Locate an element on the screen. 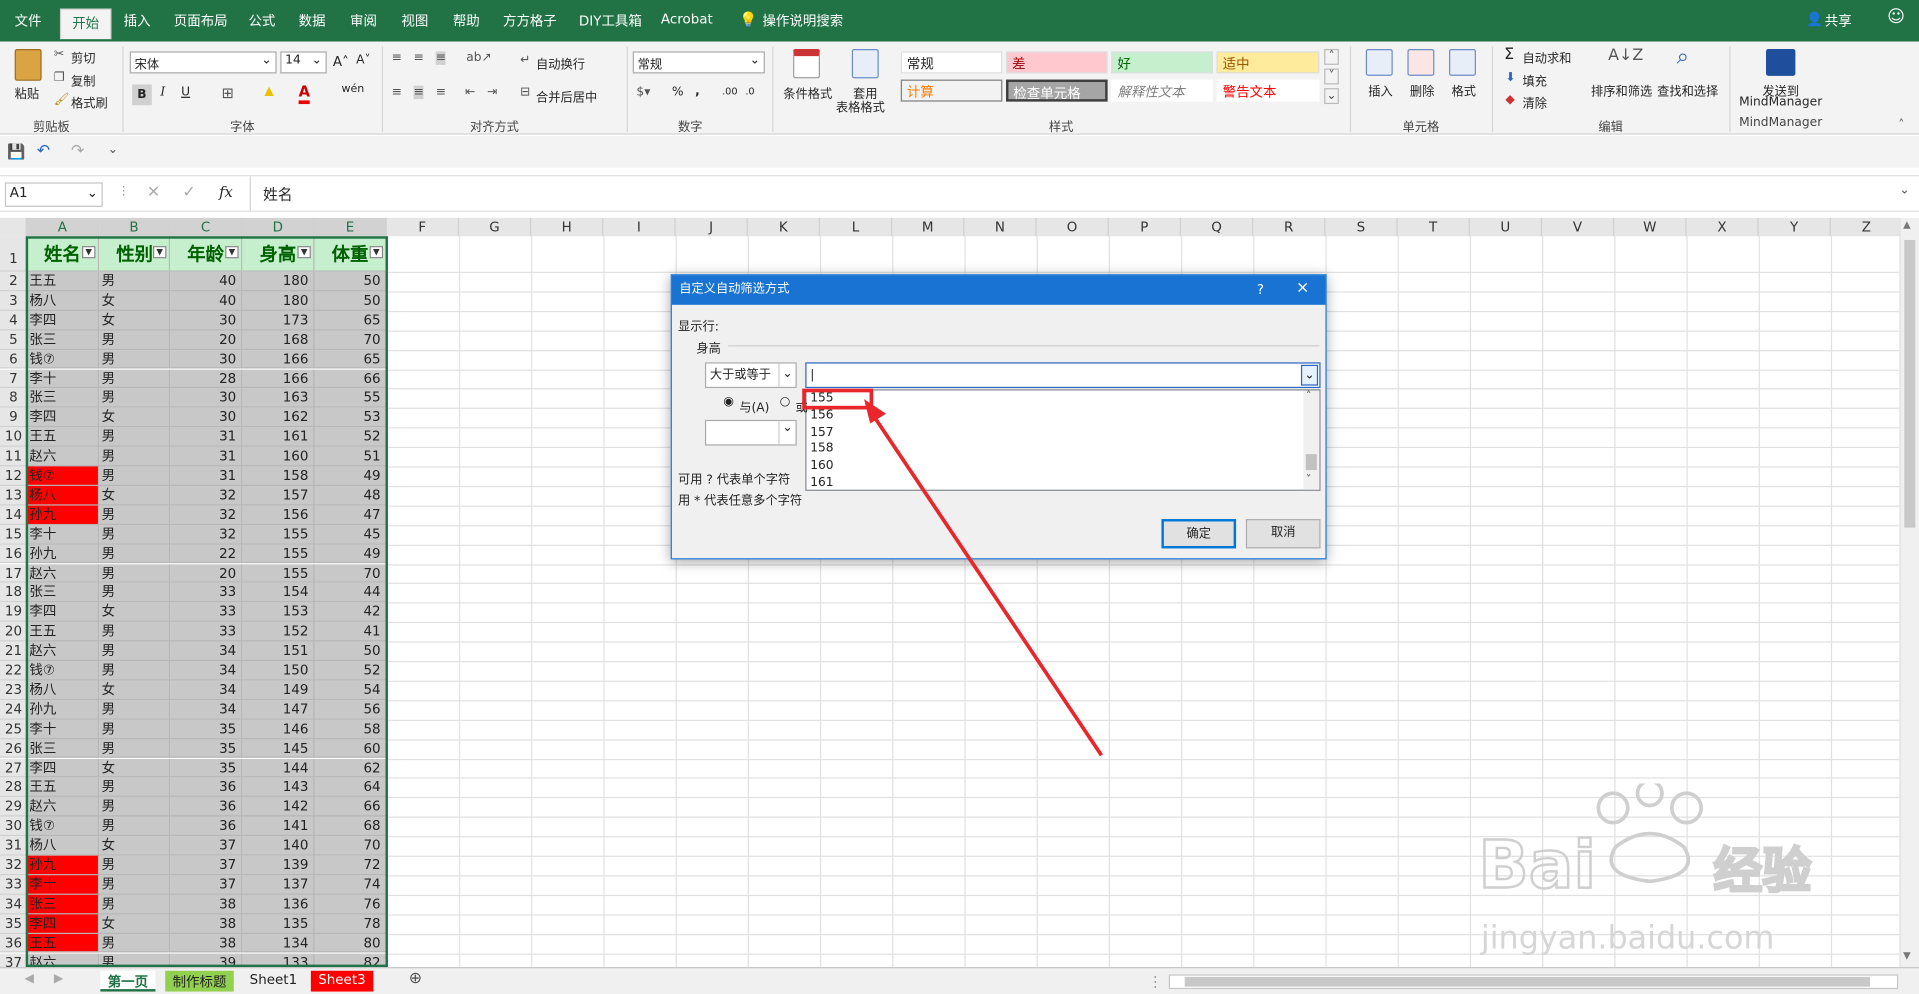 The image size is (1919, 994). table-cell: 157 is located at coordinates (278, 495).